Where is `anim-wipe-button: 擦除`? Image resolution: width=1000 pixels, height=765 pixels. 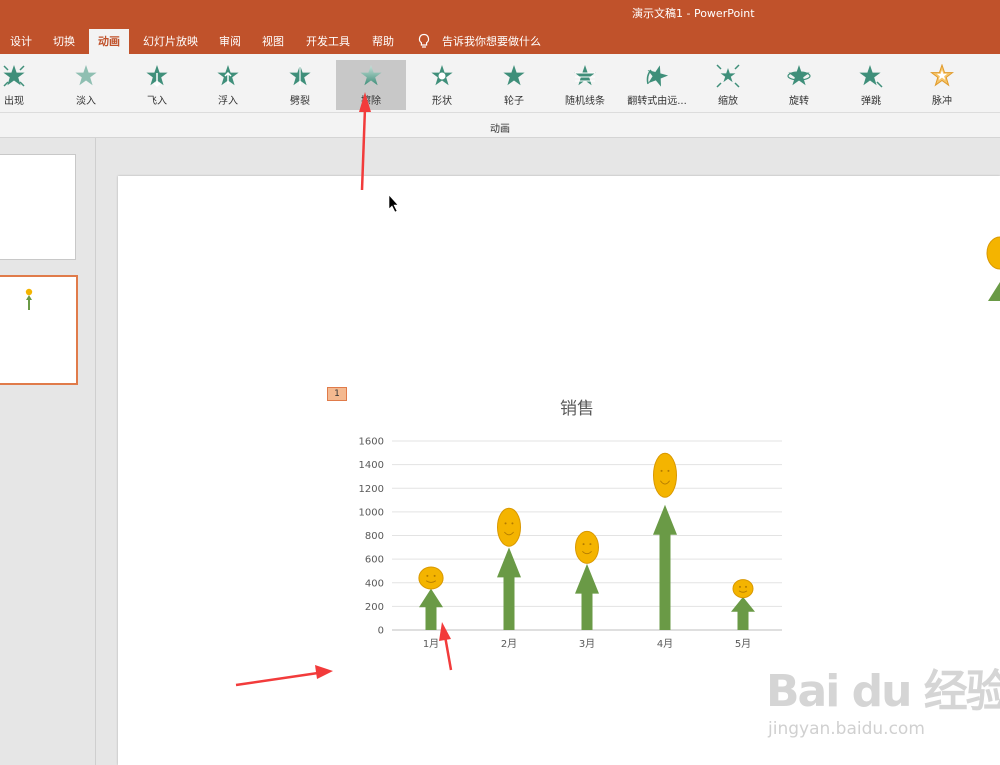
anim-wipe-button: 擦除 is located at coordinates (371, 85).